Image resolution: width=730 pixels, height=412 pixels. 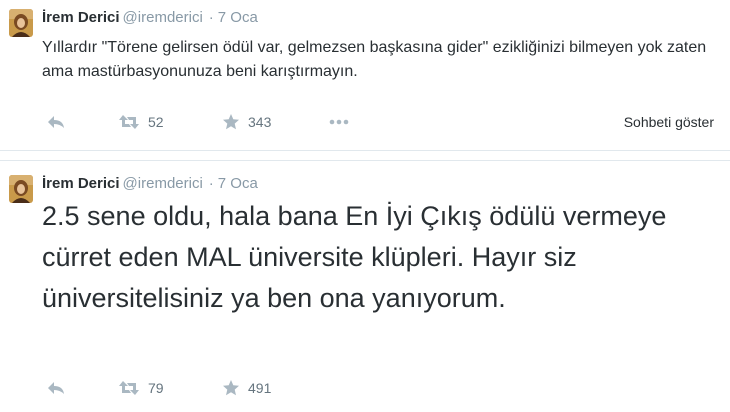 What do you see at coordinates (156, 122) in the screenshot?
I see `retweet-count: 52` at bounding box center [156, 122].